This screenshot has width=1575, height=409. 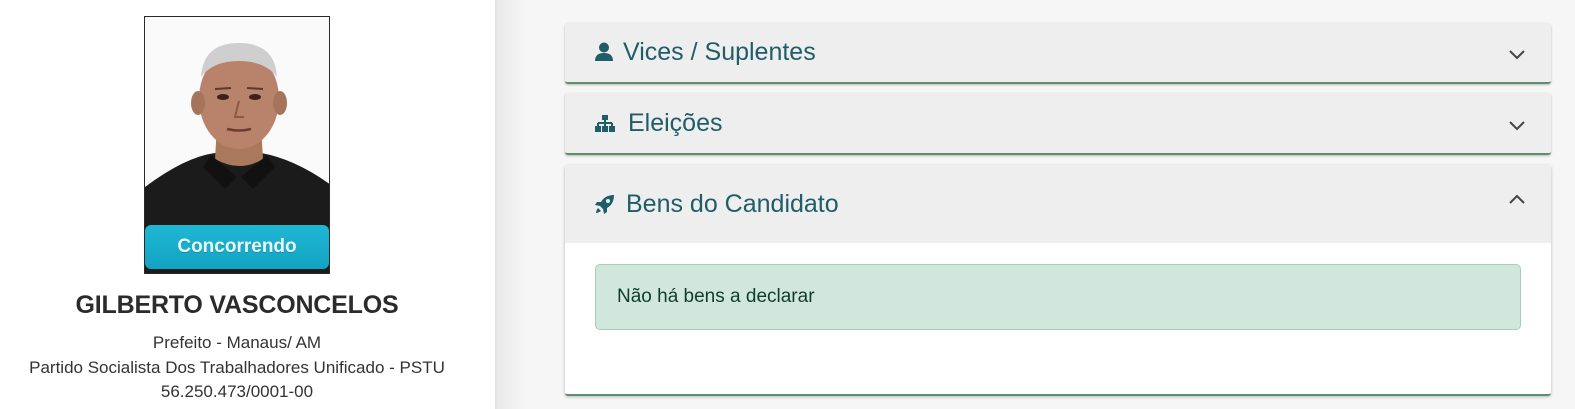 What do you see at coordinates (1058, 204) in the screenshot?
I see `accordion-header: Bens do Candidato` at bounding box center [1058, 204].